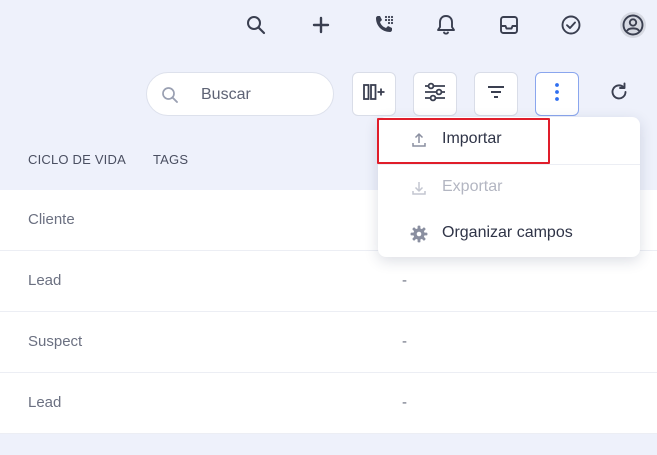  Describe the element at coordinates (55, 341) in the screenshot. I see `lifecycle-cell: Suspect` at that location.